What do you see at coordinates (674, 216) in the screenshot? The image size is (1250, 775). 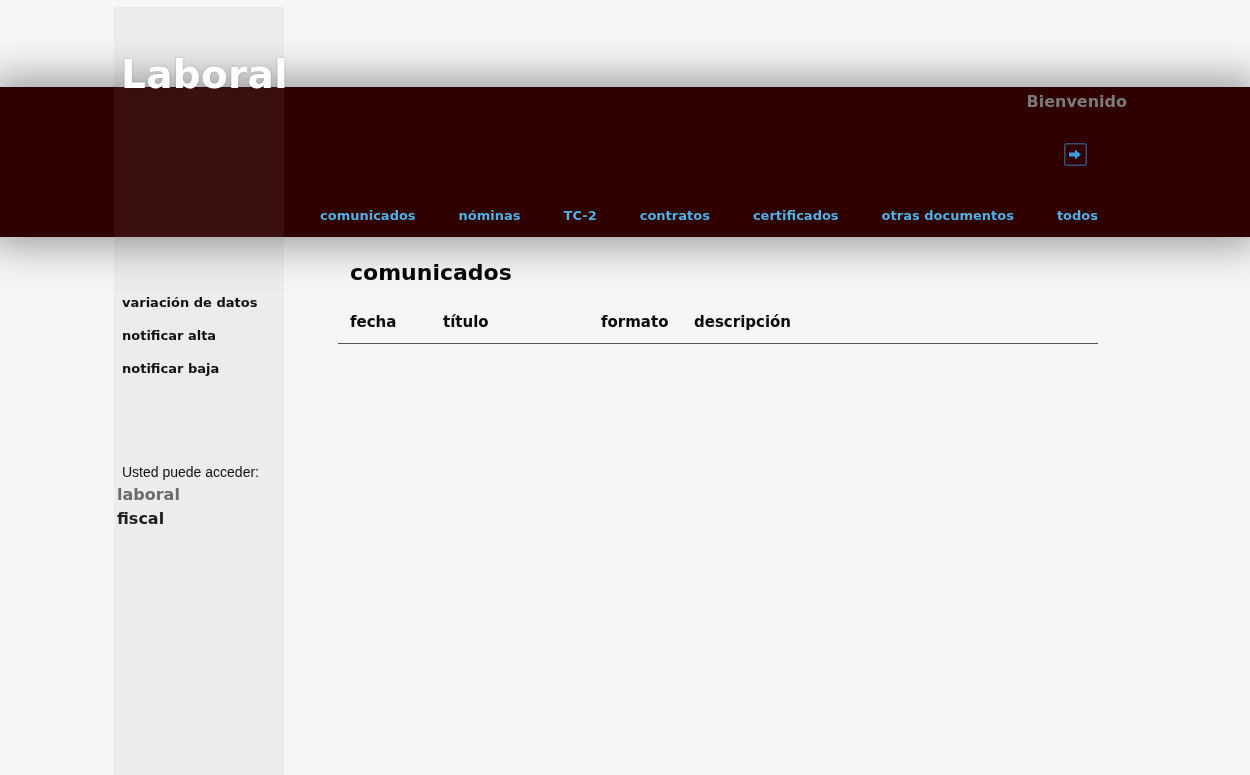 I see `nav-tab: contratos` at bounding box center [674, 216].